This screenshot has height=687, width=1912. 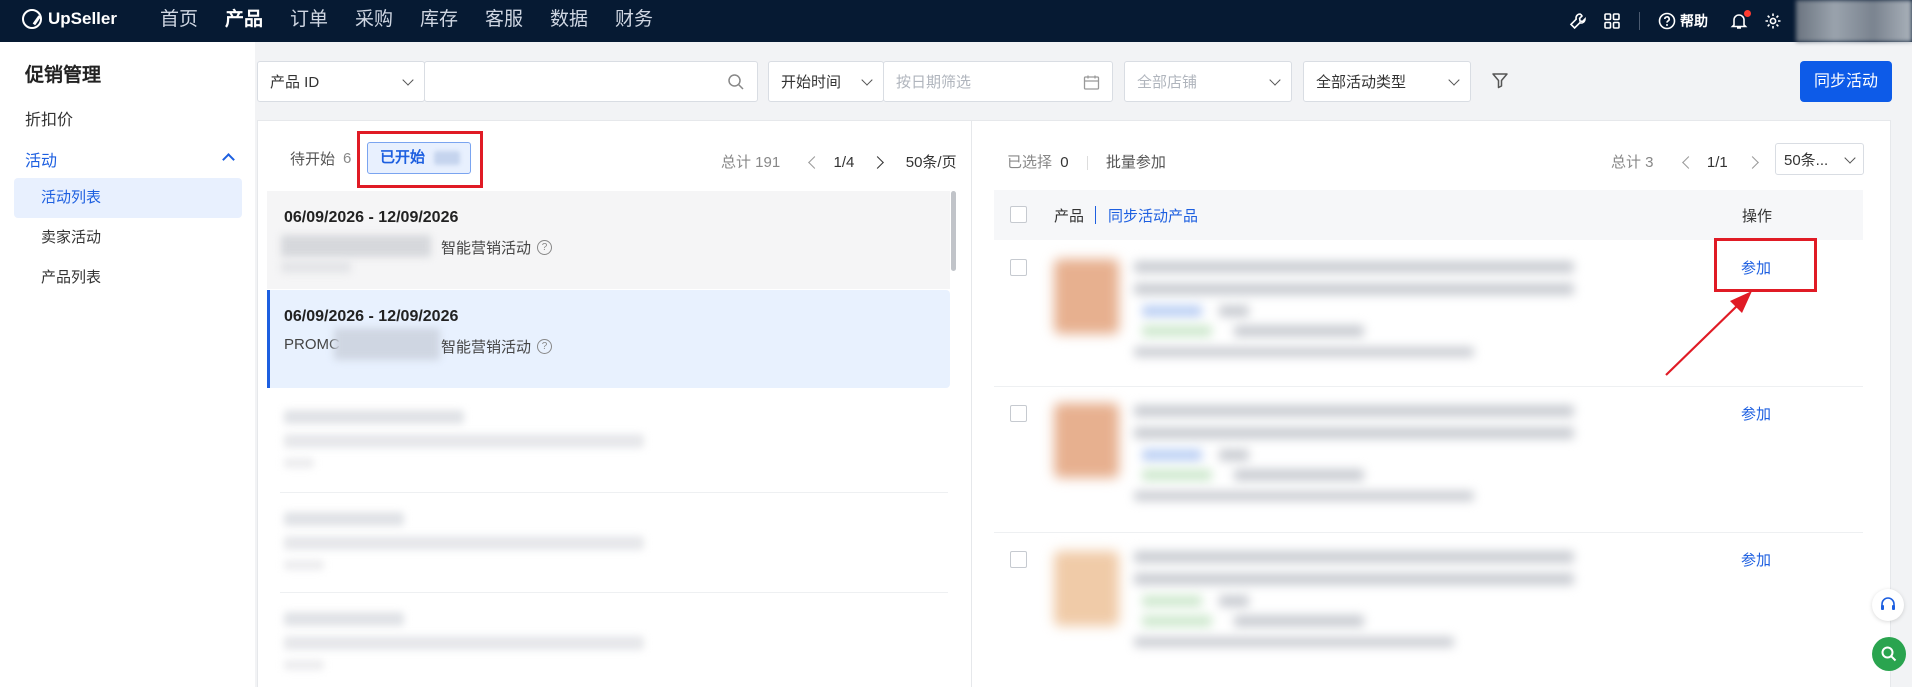 What do you see at coordinates (128, 198) in the screenshot?
I see `sidebar-item-activity-list: 活动列表` at bounding box center [128, 198].